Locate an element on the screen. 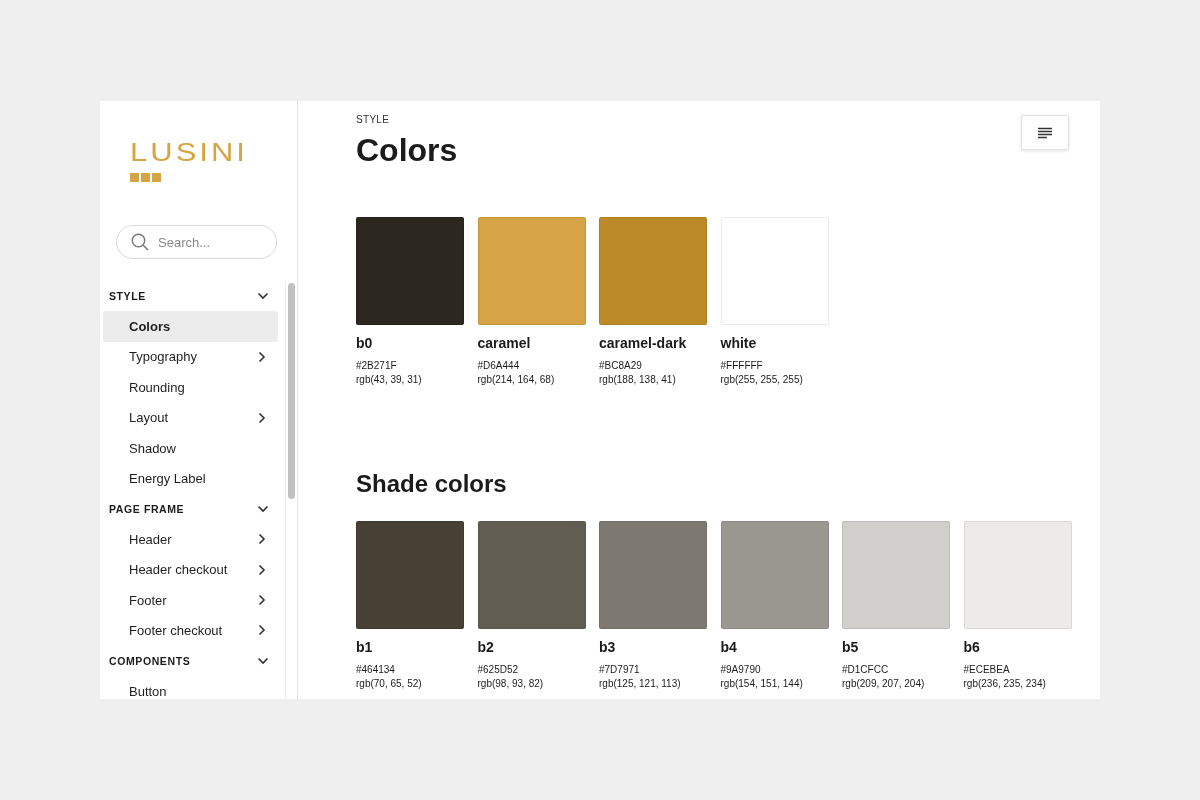  menu-button is located at coordinates (1045, 132).